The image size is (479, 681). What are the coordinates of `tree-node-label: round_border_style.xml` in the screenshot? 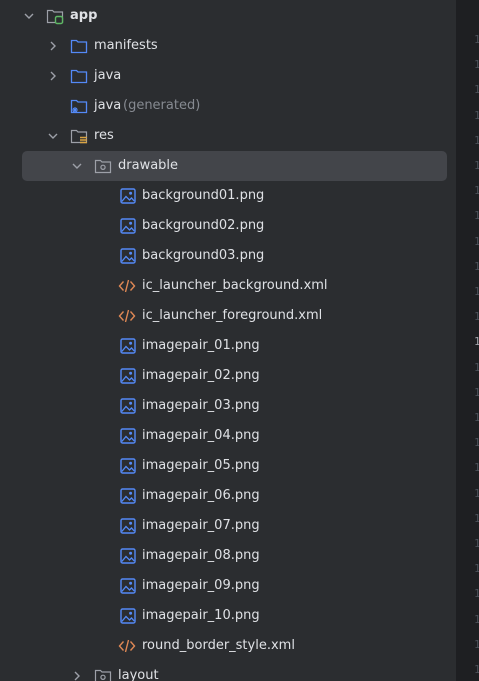 It's located at (218, 645).